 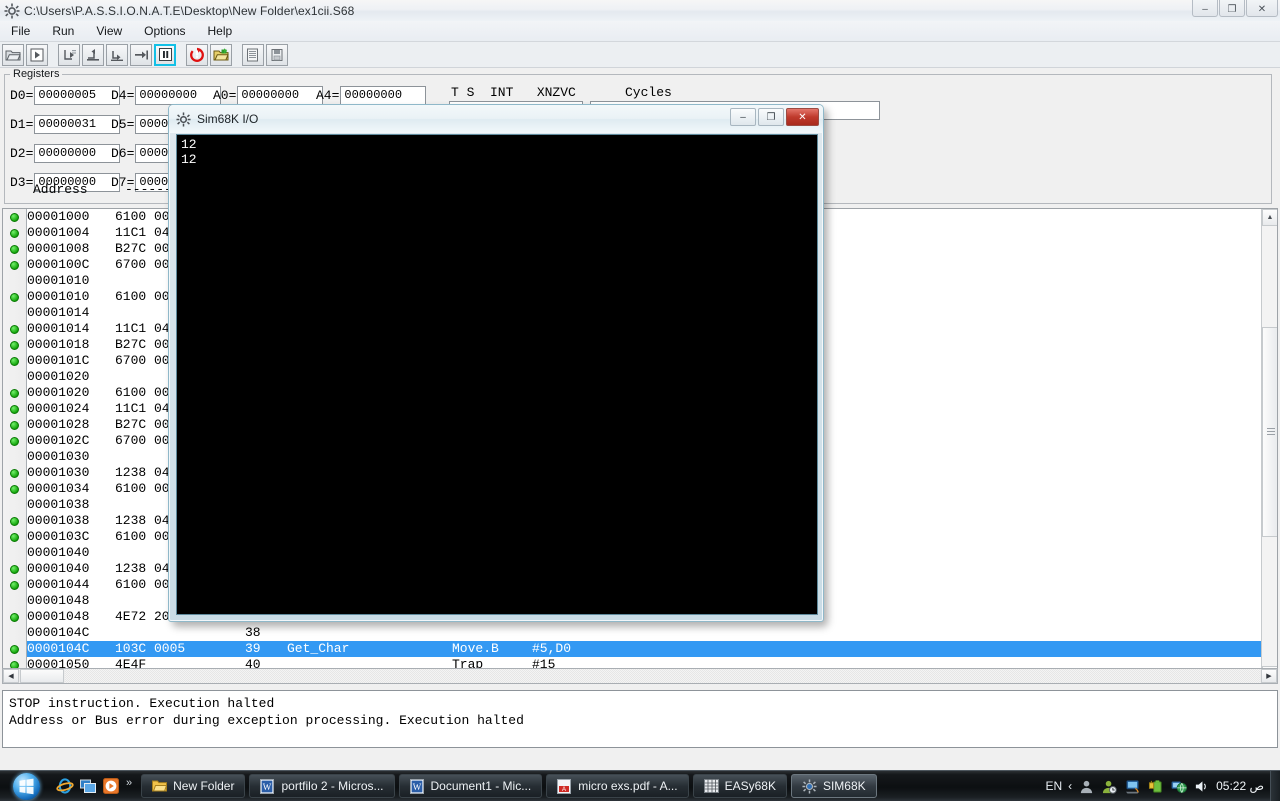 What do you see at coordinates (844, 786) in the screenshot?
I see `taskbar-label: SIM68K` at bounding box center [844, 786].